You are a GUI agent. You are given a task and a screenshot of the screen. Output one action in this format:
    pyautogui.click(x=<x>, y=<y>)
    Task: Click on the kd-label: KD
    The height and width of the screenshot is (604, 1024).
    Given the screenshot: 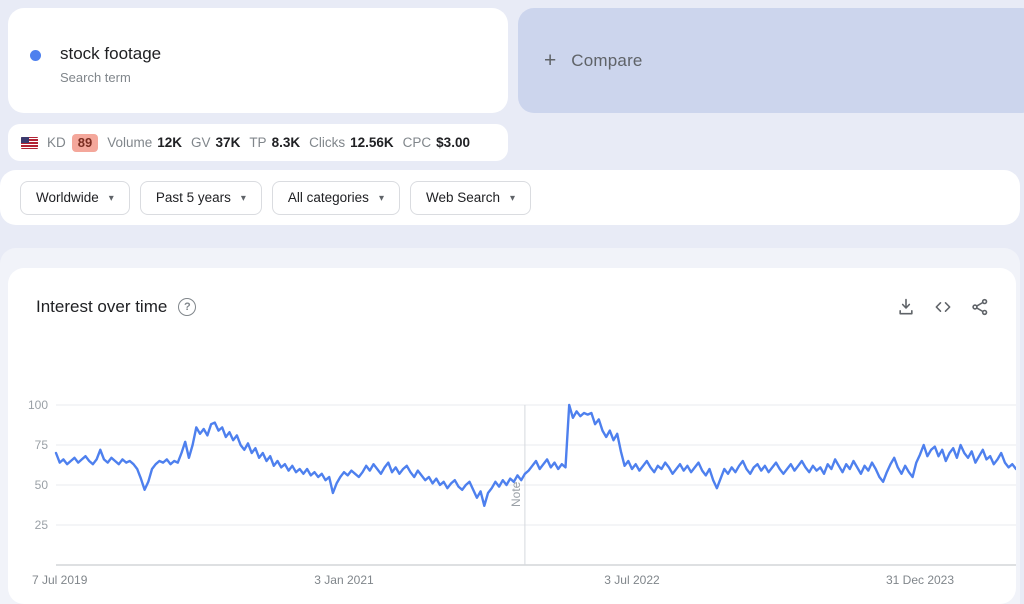 What is the action you would take?
    pyautogui.click(x=56, y=142)
    